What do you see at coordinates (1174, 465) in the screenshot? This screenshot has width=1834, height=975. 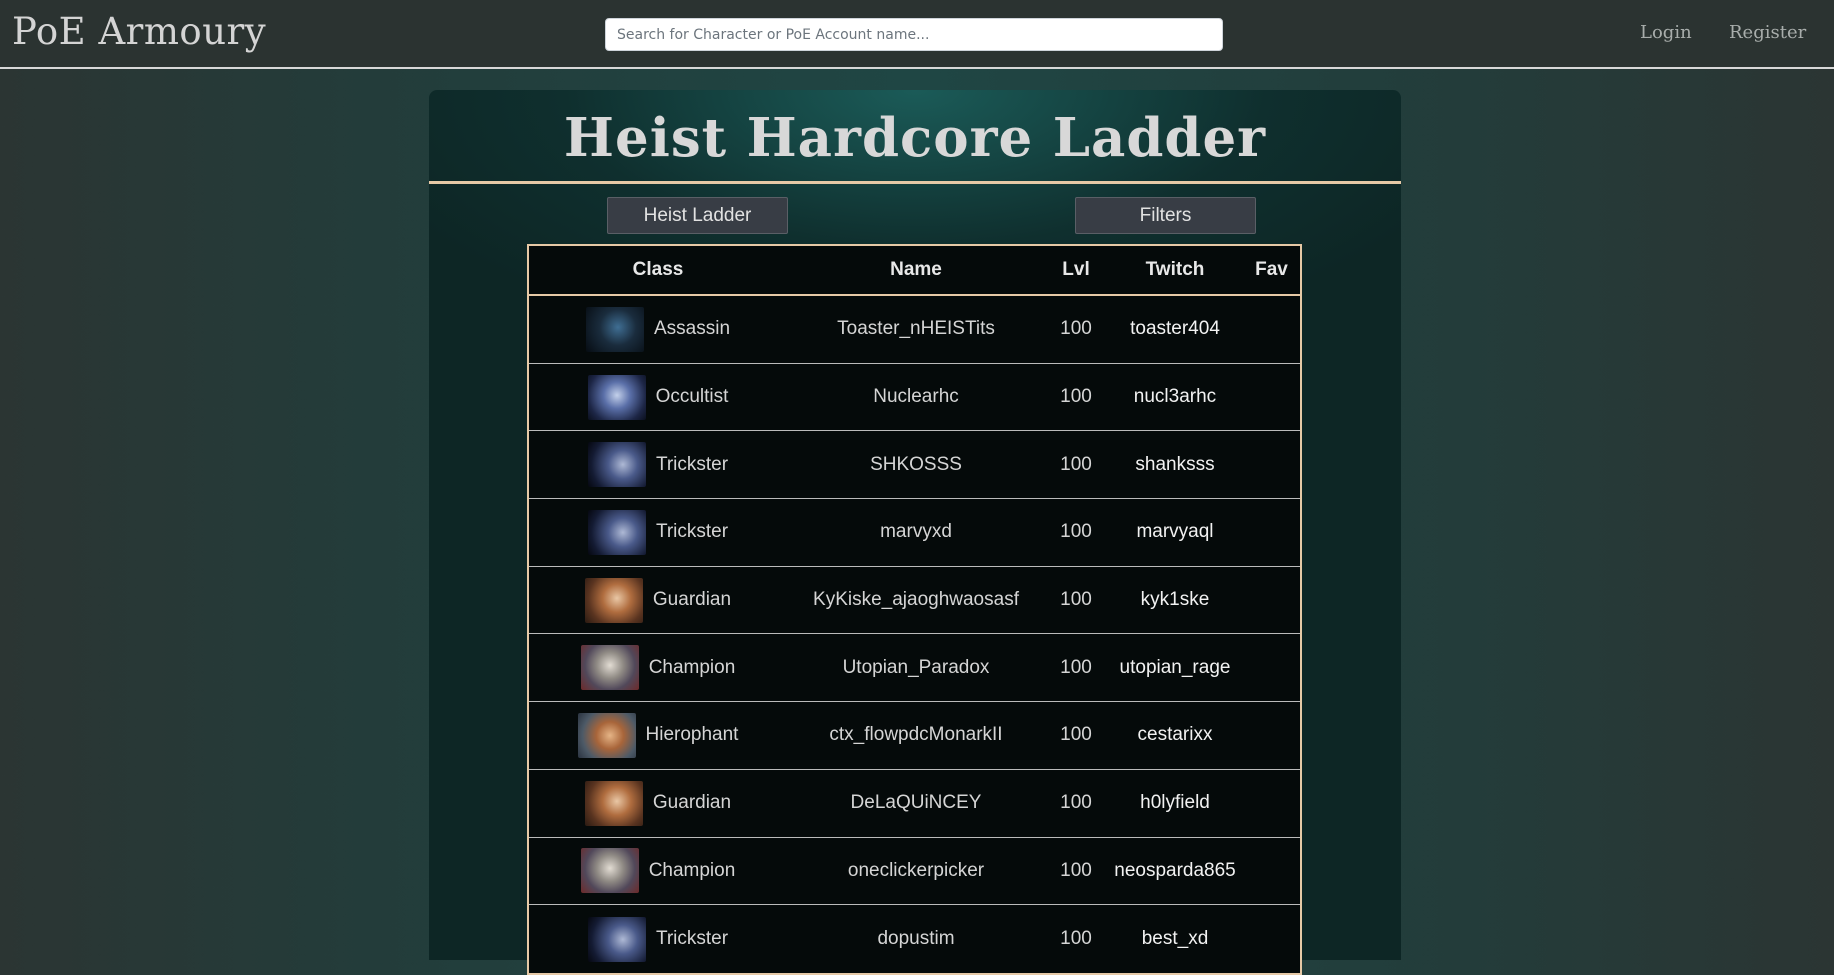 I see `twitch-link: shanksss` at bounding box center [1174, 465].